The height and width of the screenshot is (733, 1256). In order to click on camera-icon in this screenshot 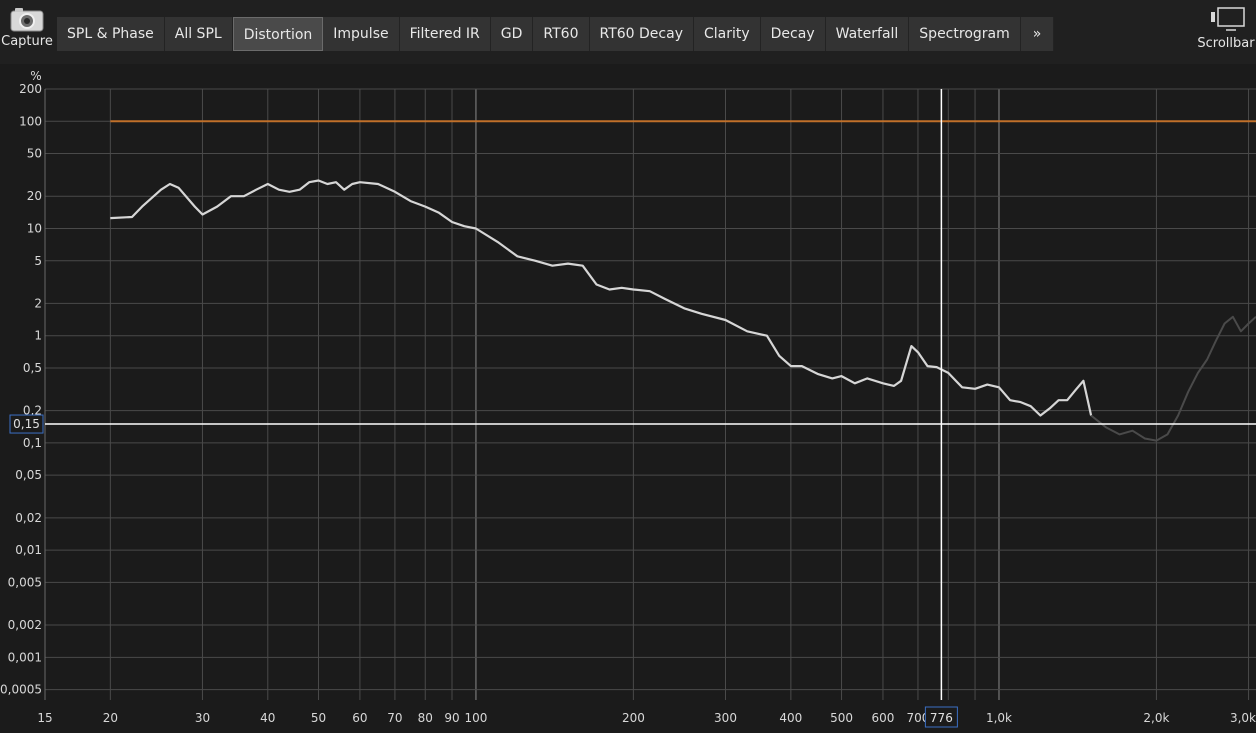, I will do `click(27, 20)`.